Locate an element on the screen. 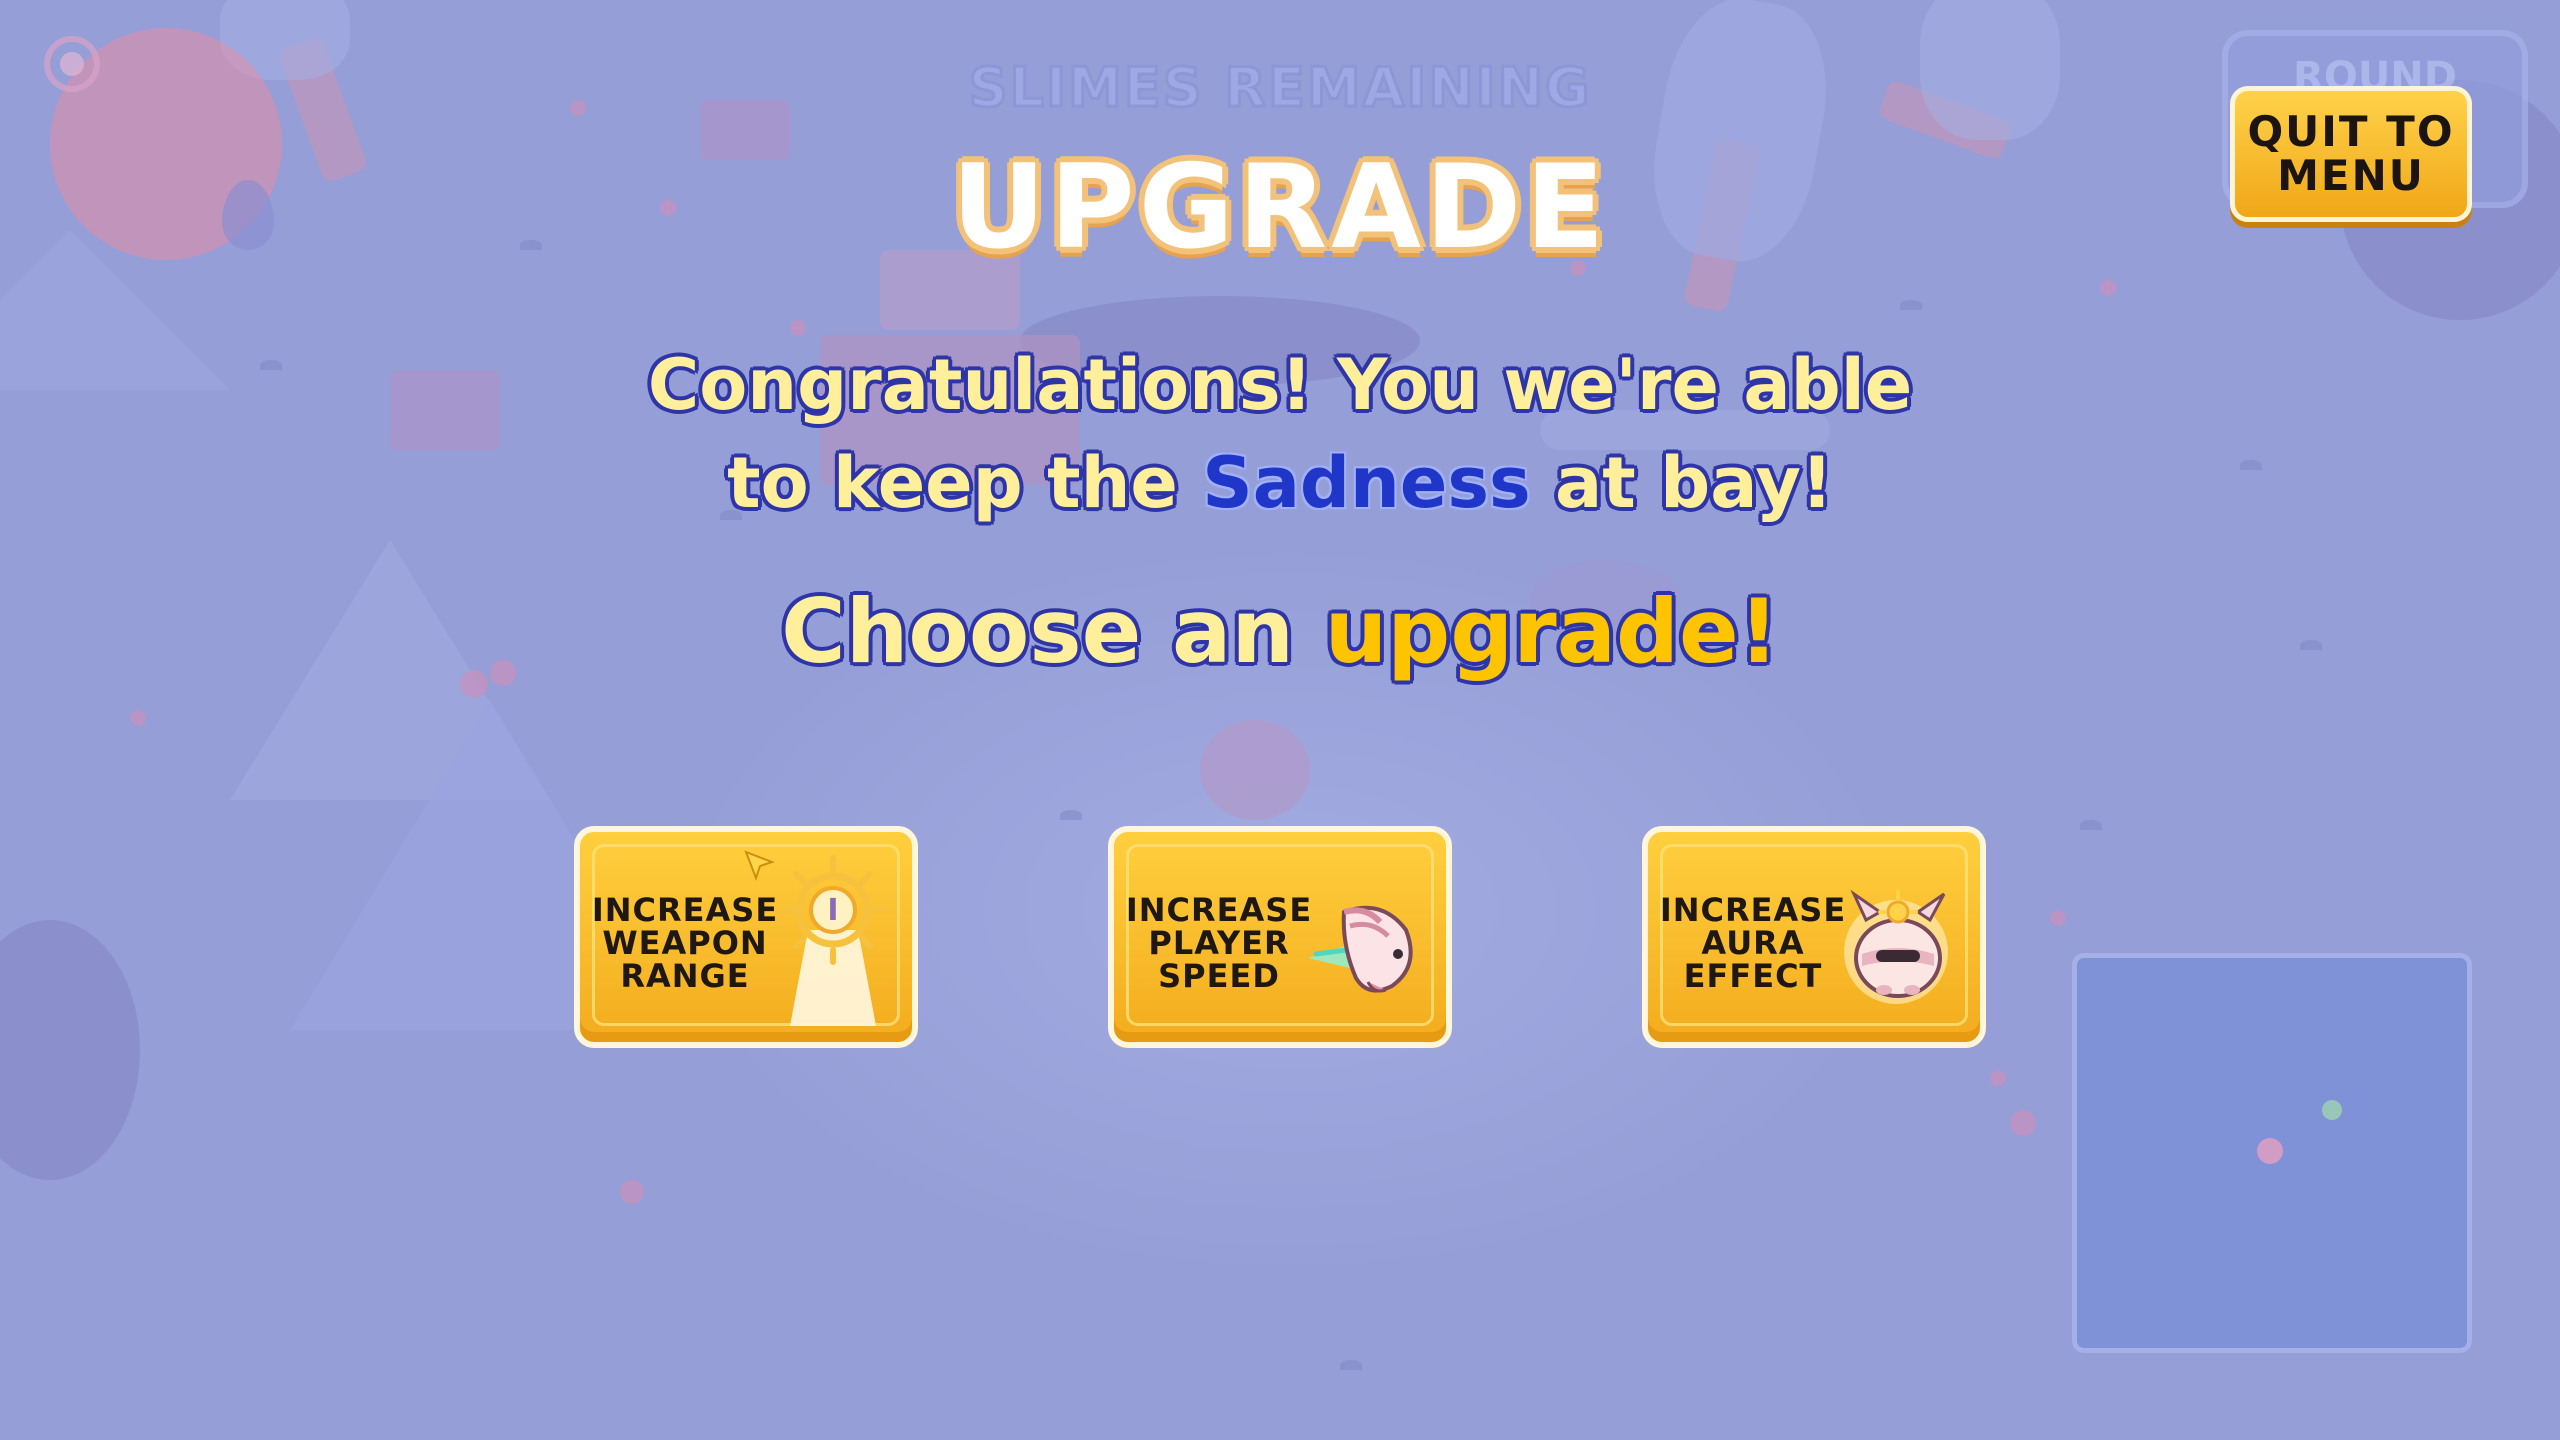 This screenshot has height=1440, width=2560. upgrade-card-aura-effect: INCREASE AURA EFFECT is located at coordinates (1814, 937).